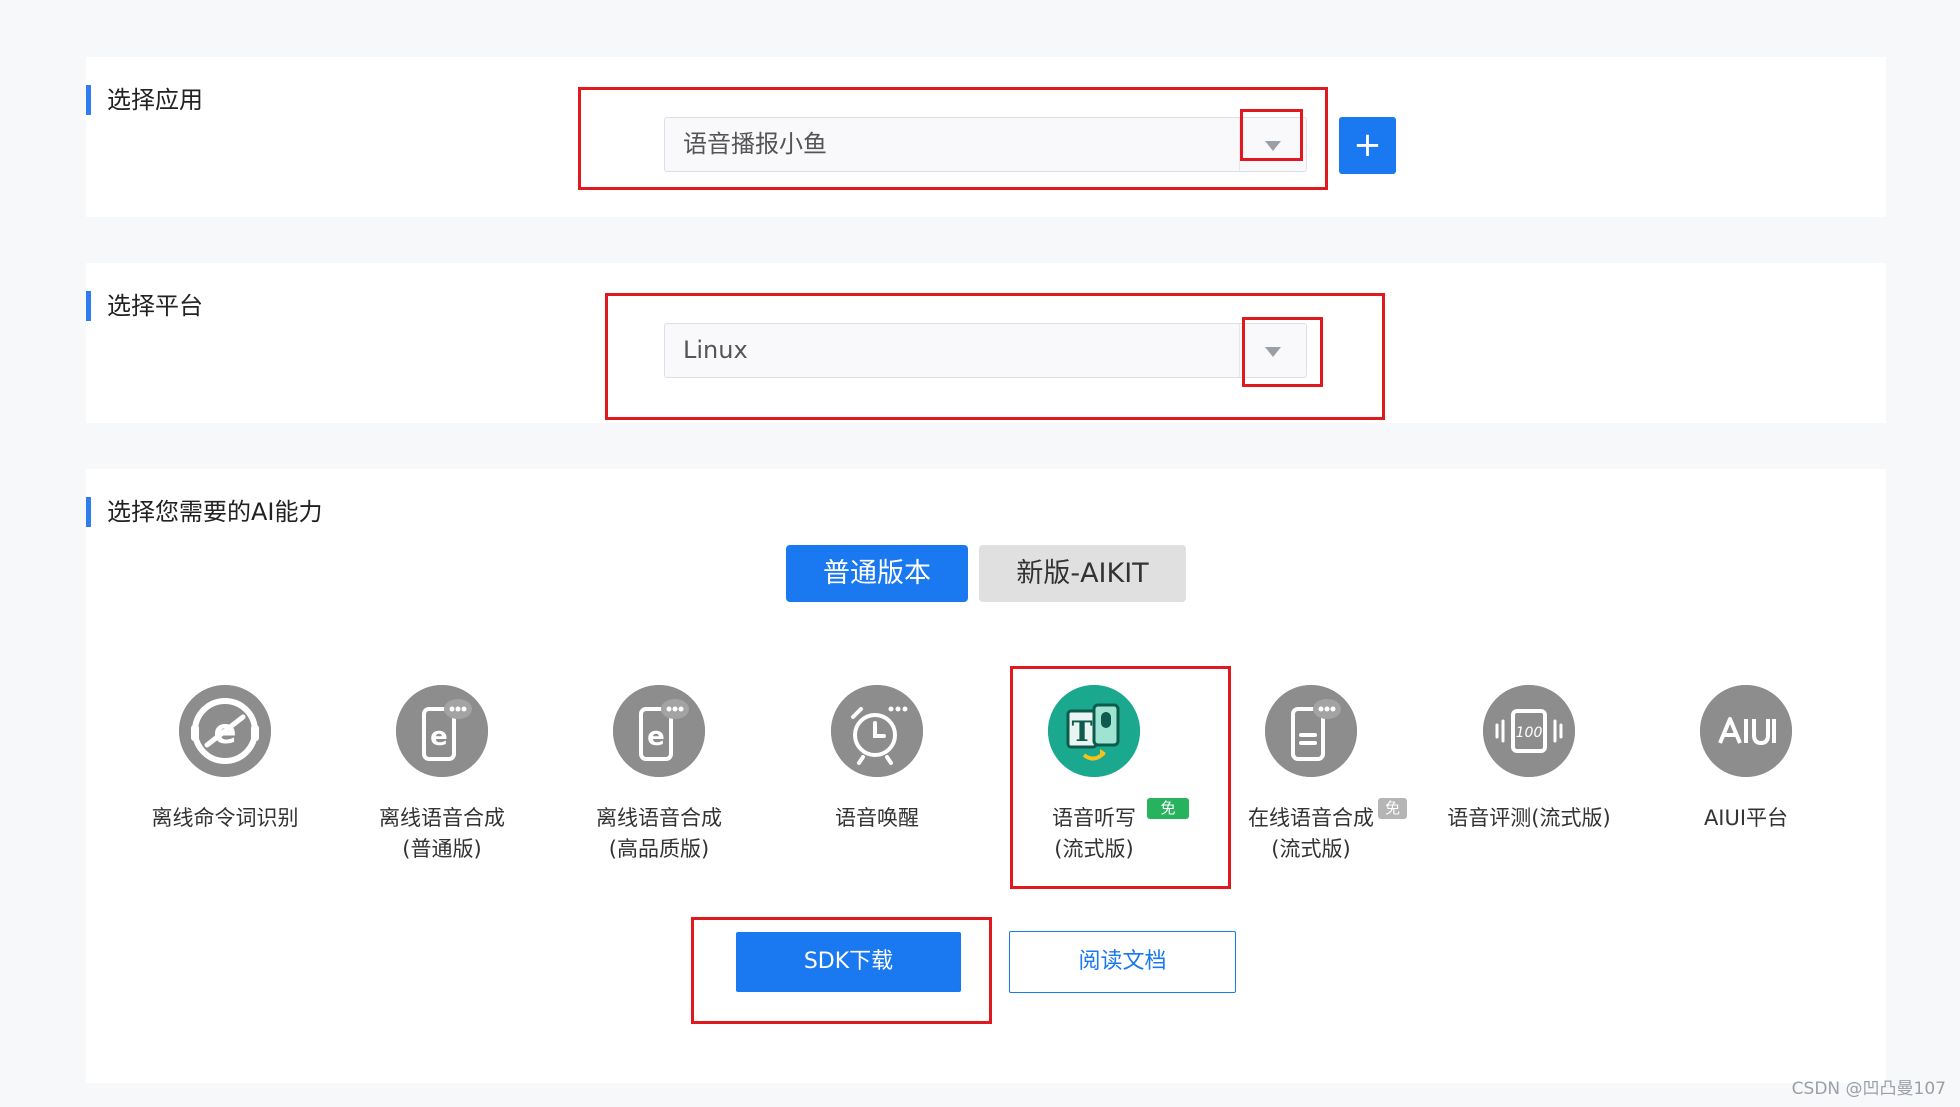 The image size is (1960, 1107). I want to click on evaluation-icon: 100, so click(1529, 731).